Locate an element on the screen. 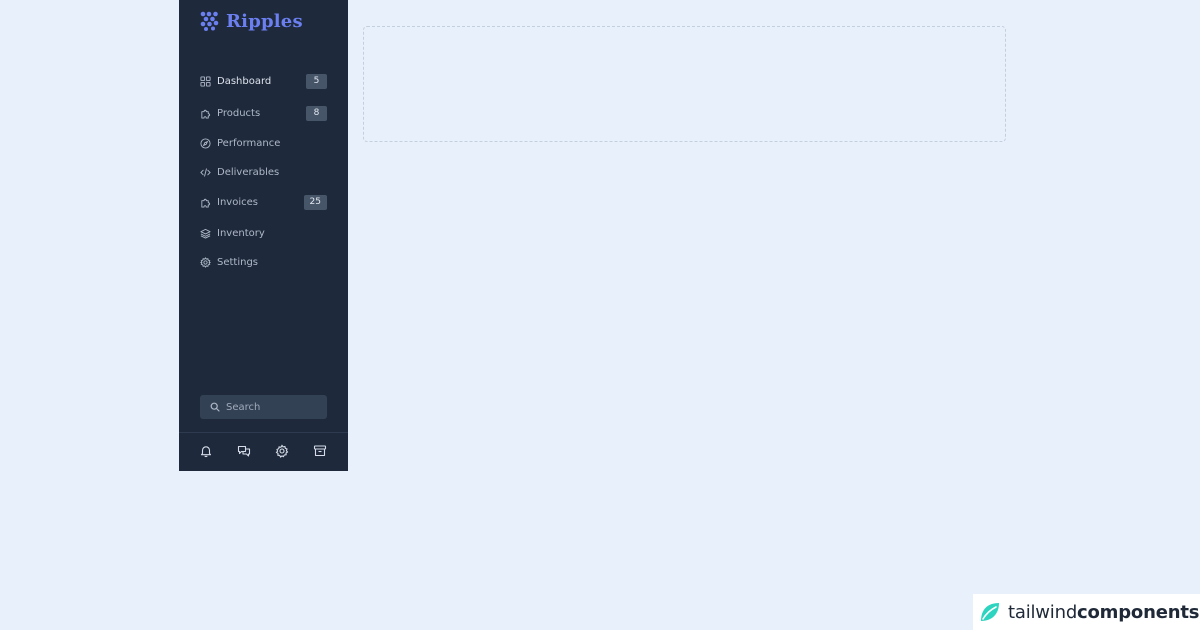 Image resolution: width=1200 pixels, height=630 pixels. count-badge: 25 is located at coordinates (315, 202).